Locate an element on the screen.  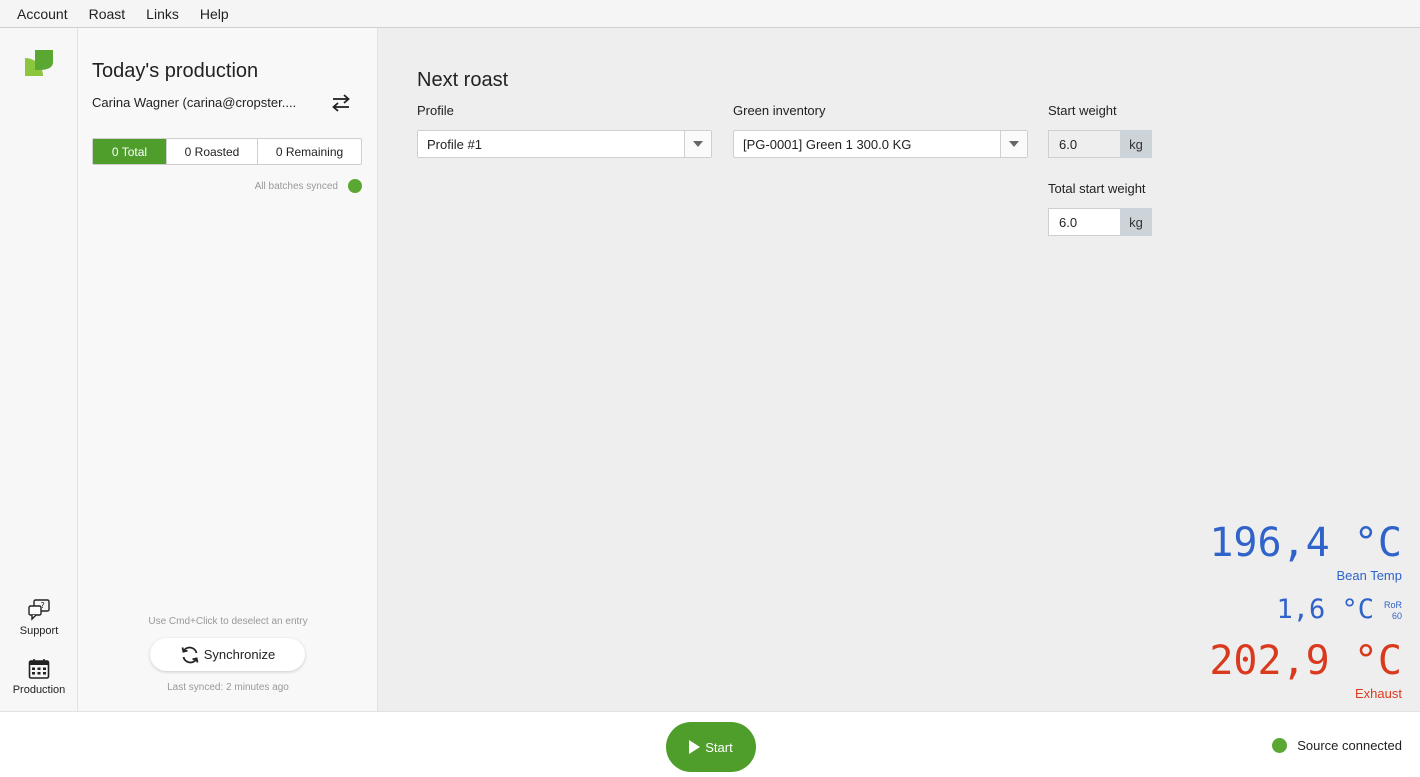
total-start-weight-input: 6.0 is located at coordinates (1084, 222).